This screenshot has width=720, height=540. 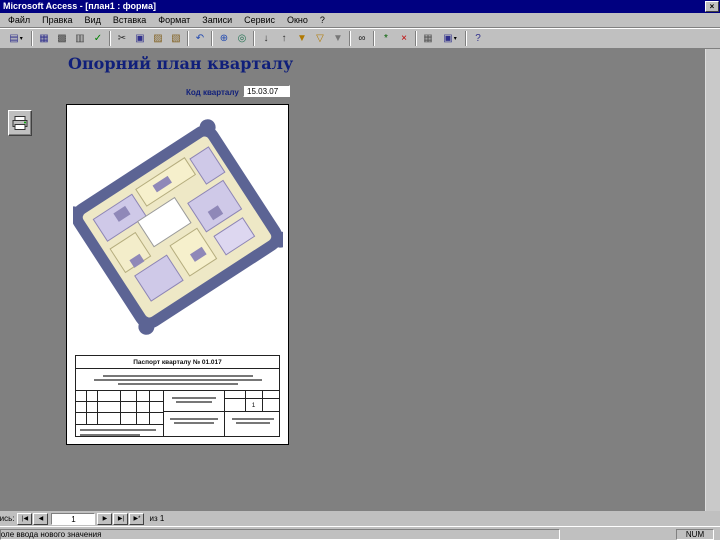 I want to click on record-count-label: из 1, so click(x=157, y=518).